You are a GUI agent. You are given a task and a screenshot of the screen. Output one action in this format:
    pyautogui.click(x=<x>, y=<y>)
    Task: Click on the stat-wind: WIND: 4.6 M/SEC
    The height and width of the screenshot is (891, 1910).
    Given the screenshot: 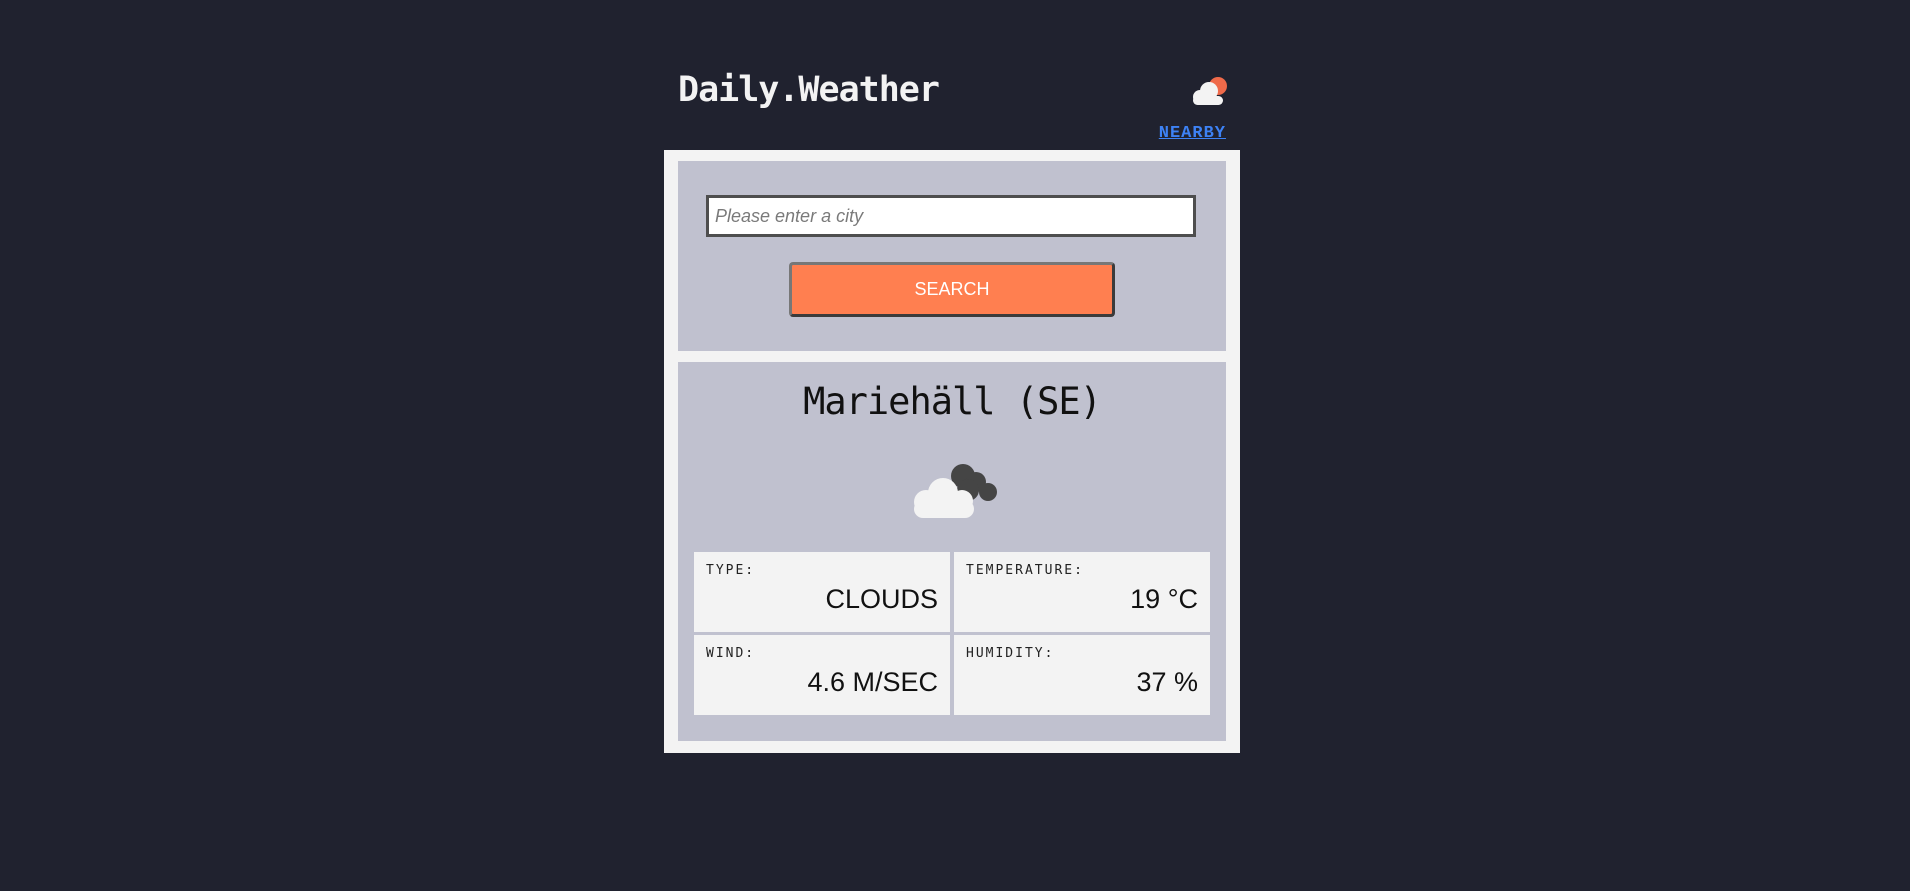 What is the action you would take?
    pyautogui.click(x=822, y=675)
    